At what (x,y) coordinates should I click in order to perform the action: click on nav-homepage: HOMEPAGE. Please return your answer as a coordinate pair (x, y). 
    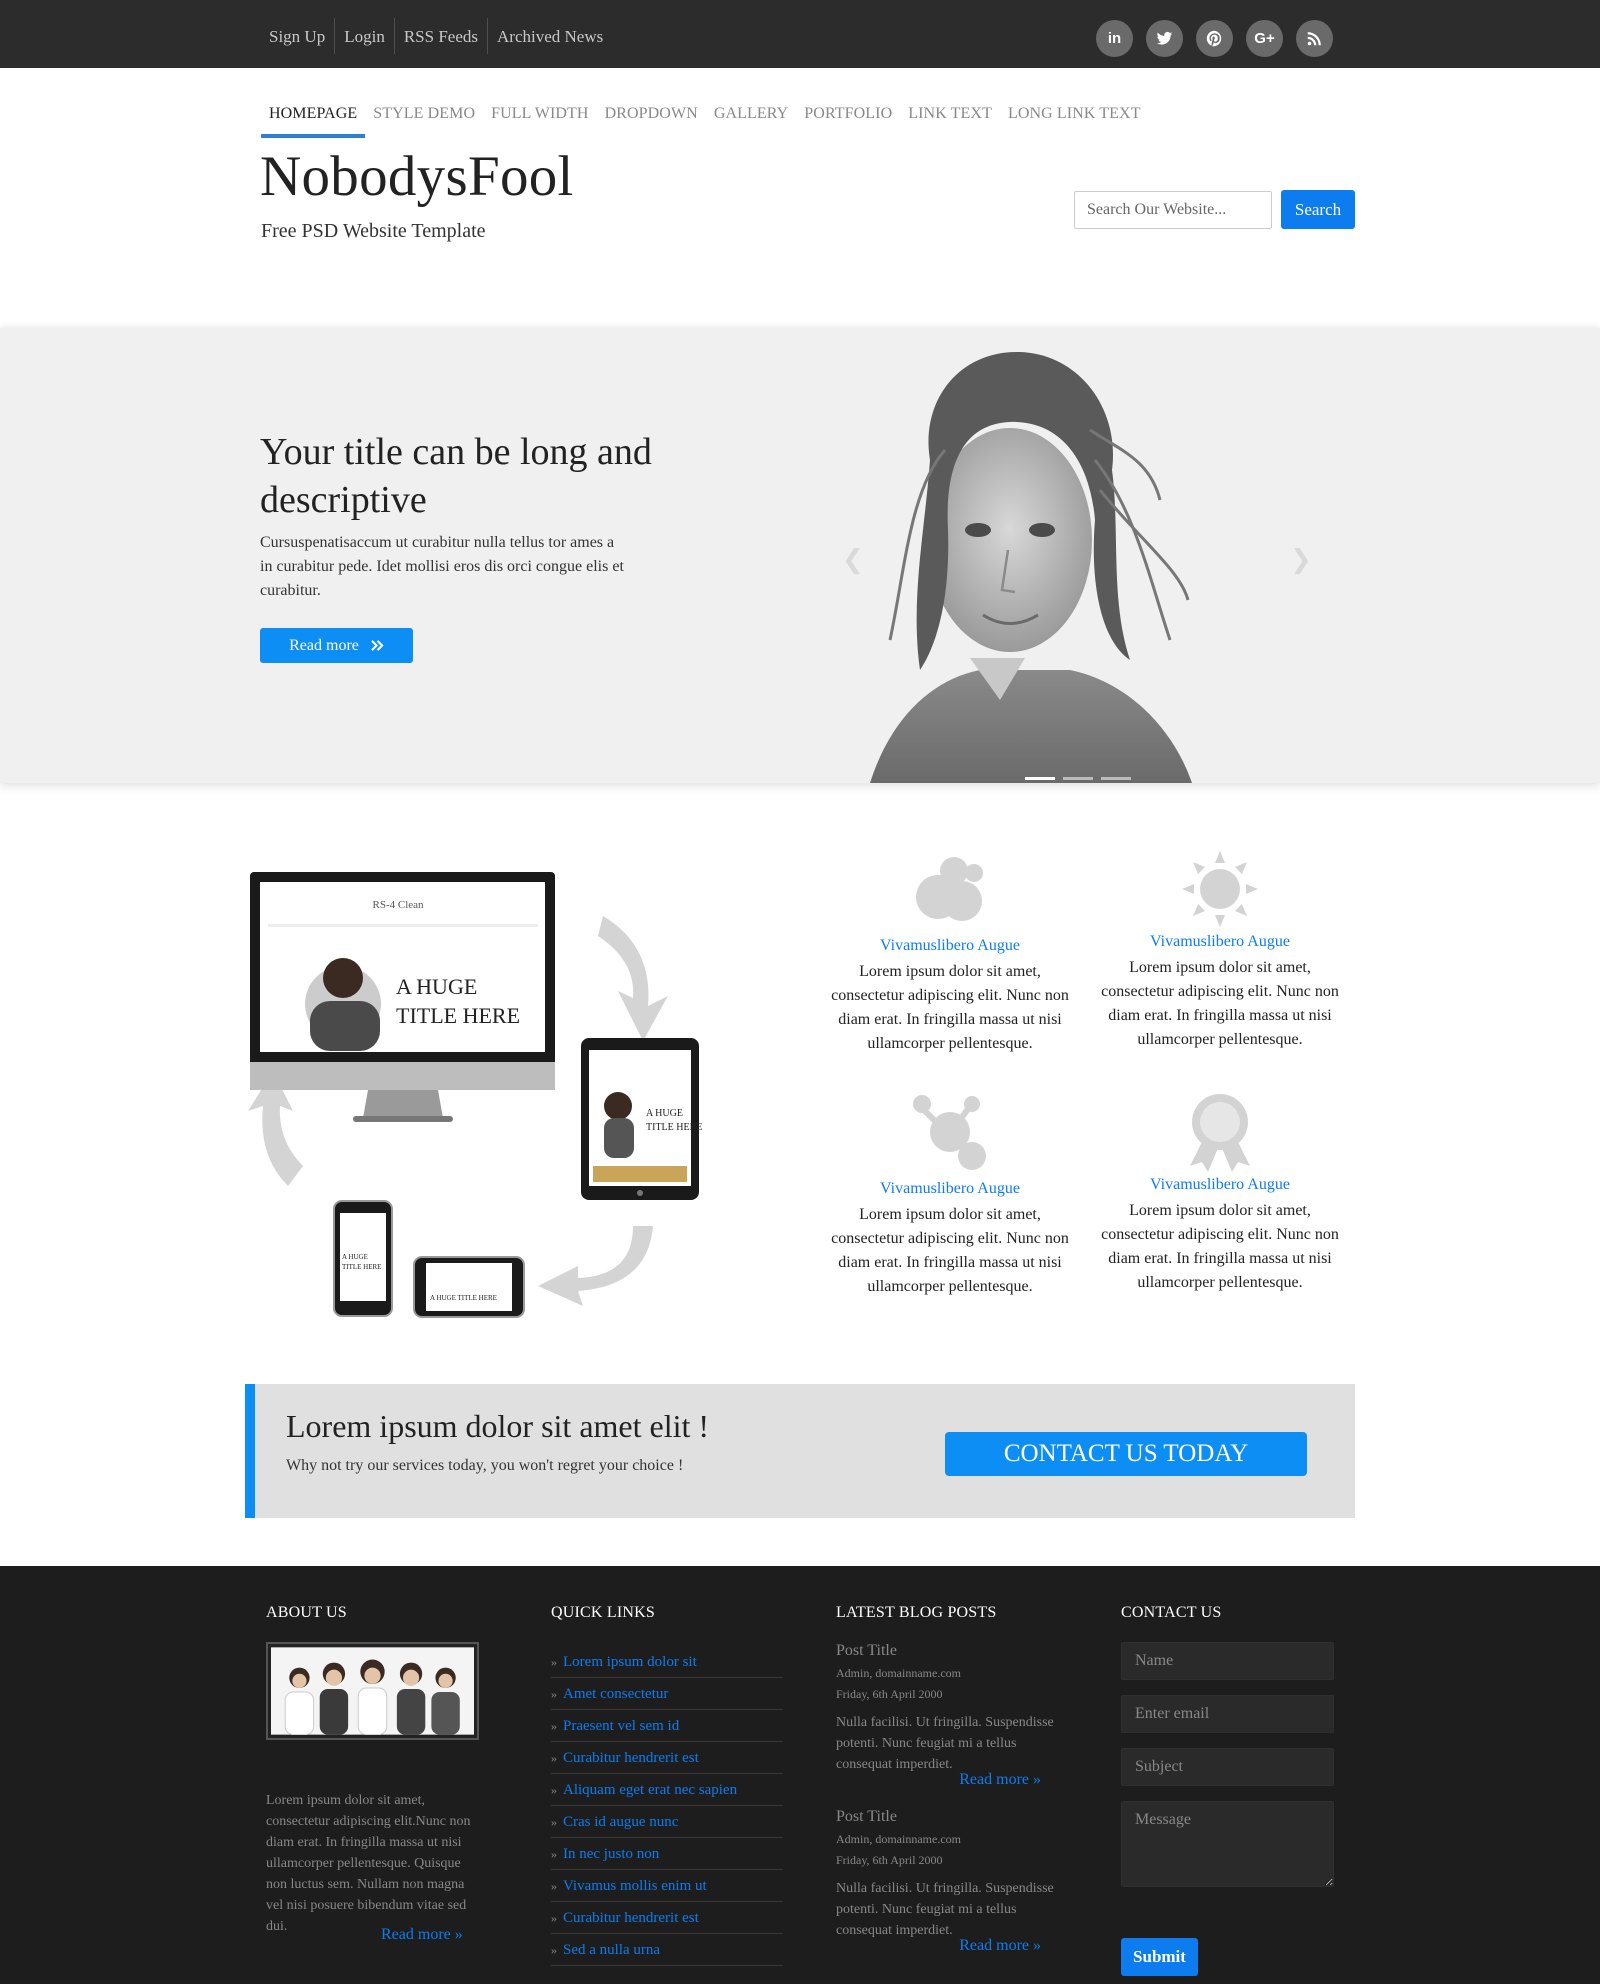
    Looking at the image, I should click on (313, 119).